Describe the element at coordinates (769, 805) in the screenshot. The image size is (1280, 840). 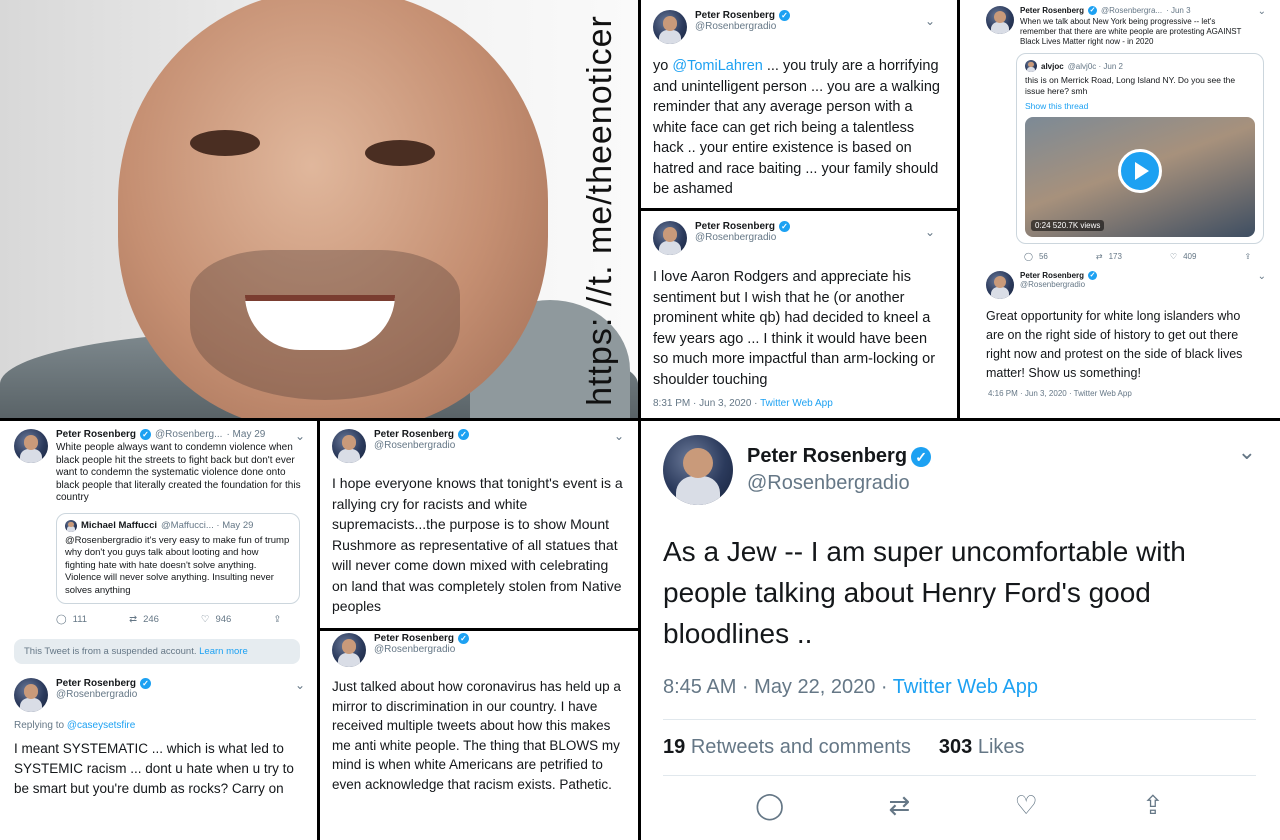
I see `reply-button: ◯` at that location.